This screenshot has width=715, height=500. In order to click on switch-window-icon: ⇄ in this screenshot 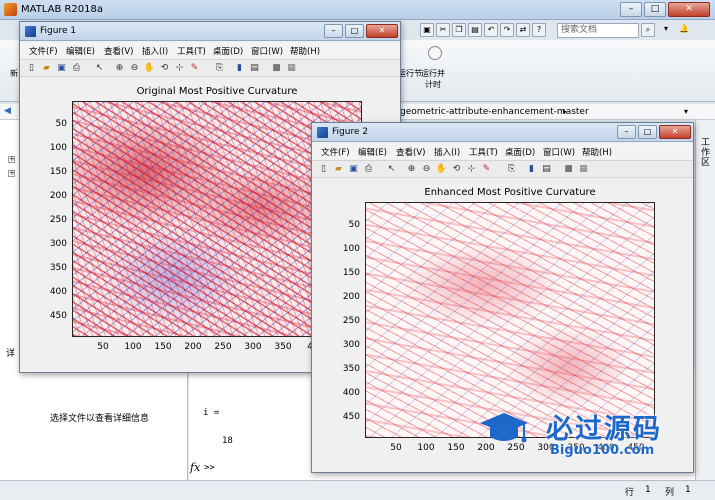, I will do `click(523, 30)`.